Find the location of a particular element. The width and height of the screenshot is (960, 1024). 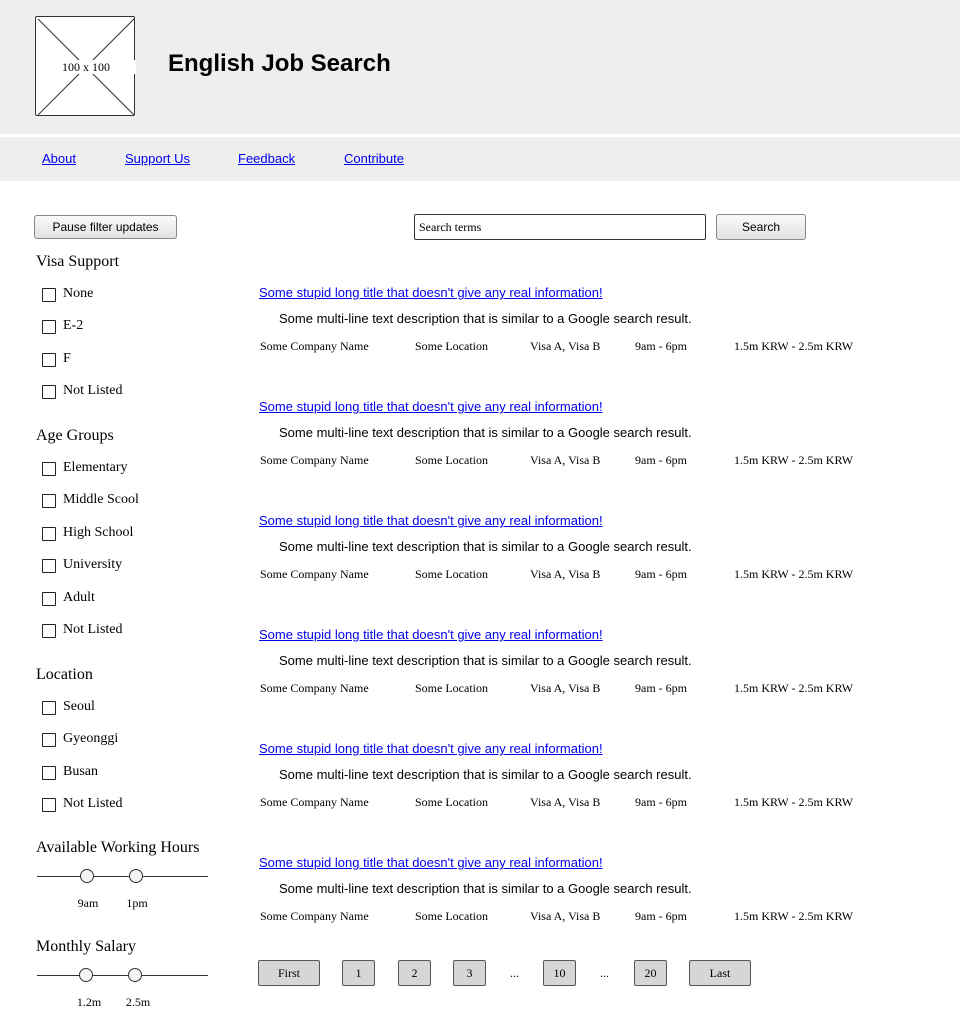

checkbox-label: Gyeonggi is located at coordinates (91, 738).